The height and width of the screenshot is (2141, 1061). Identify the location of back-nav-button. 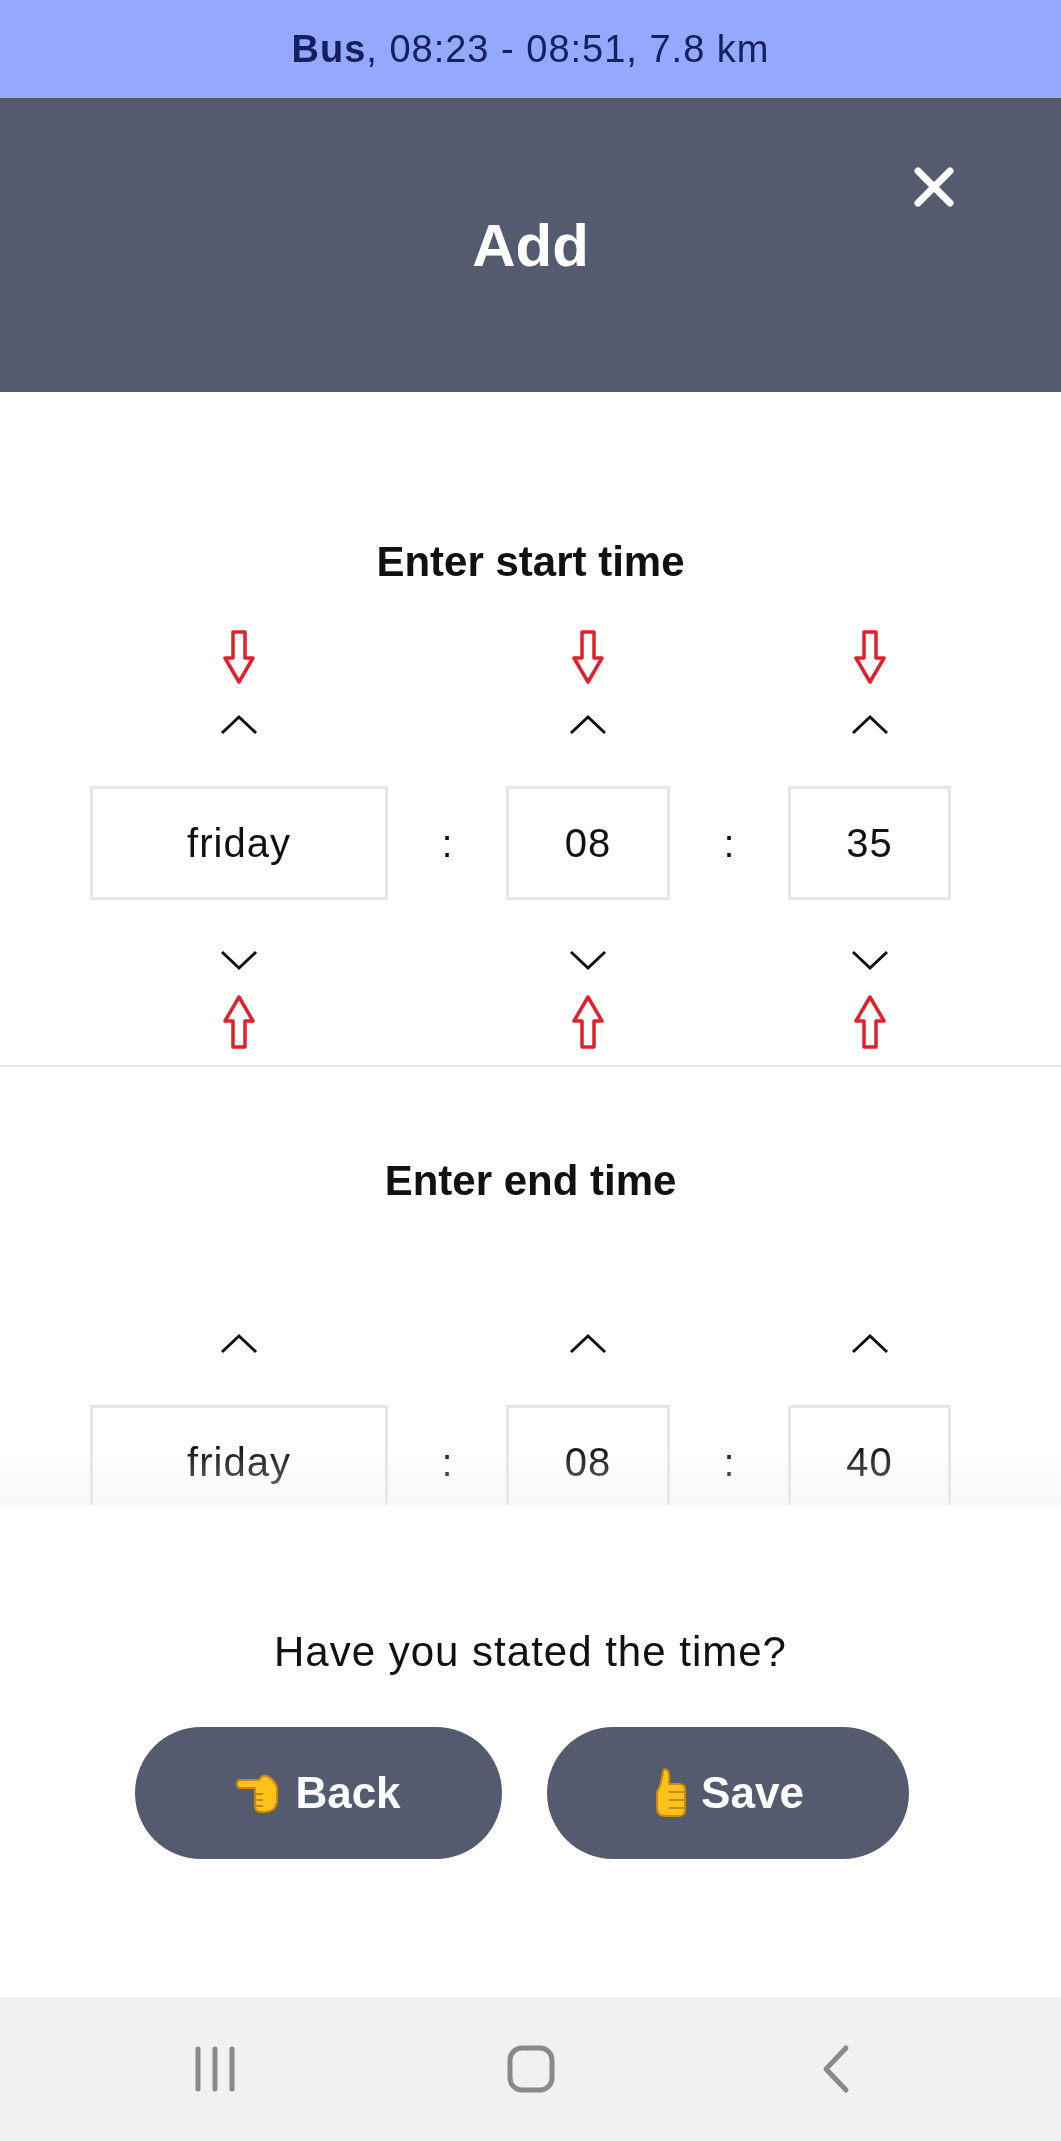
(836, 2069).